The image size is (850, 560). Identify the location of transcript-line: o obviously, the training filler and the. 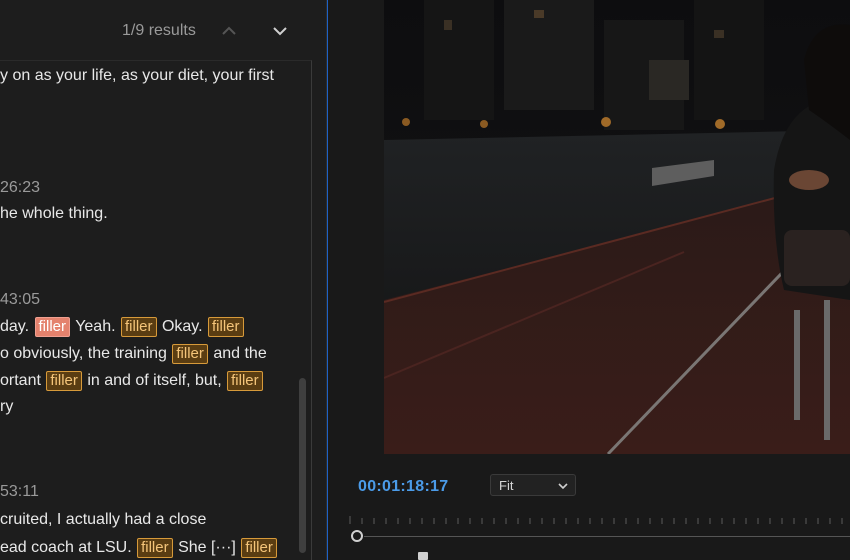
(133, 354).